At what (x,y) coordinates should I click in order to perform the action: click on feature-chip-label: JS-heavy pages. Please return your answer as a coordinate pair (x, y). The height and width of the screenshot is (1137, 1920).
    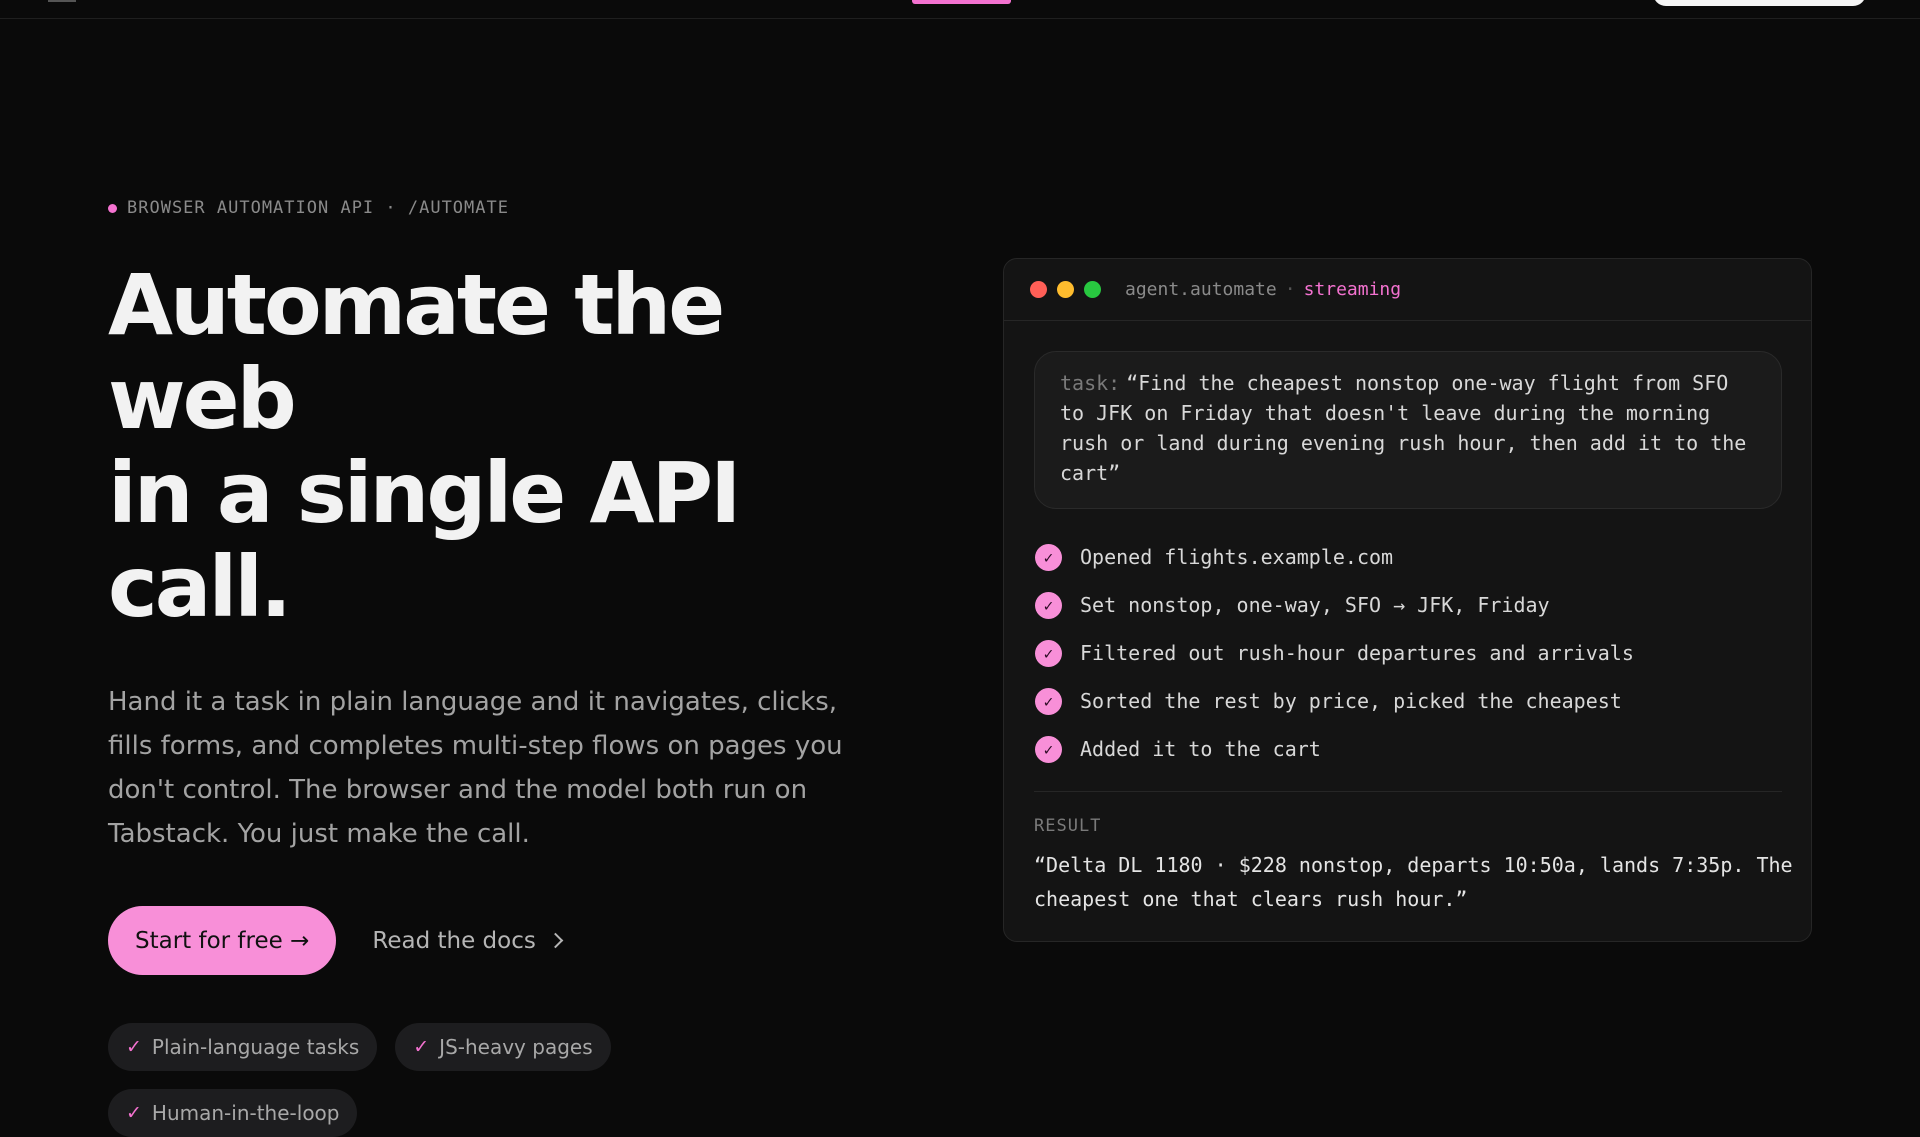
    Looking at the image, I should click on (516, 1047).